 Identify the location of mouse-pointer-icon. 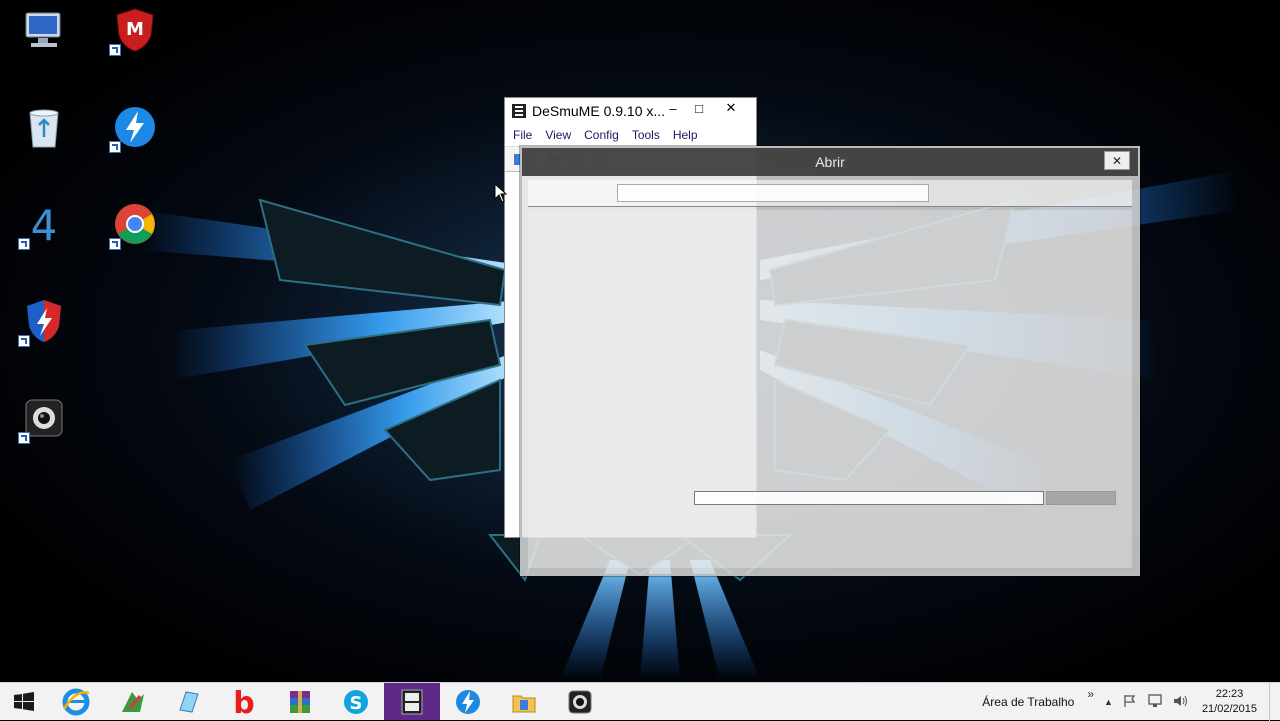
(501, 193).